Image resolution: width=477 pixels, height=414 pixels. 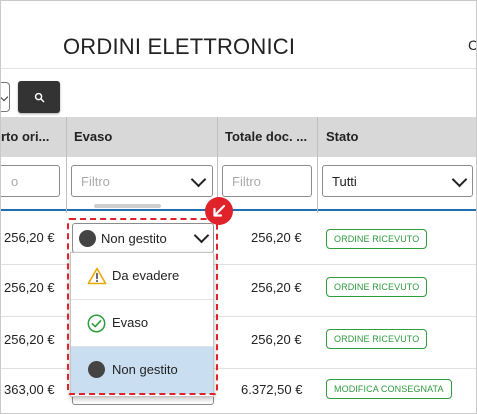 I want to click on totale-cell: 6.372,50 €, so click(x=272, y=389).